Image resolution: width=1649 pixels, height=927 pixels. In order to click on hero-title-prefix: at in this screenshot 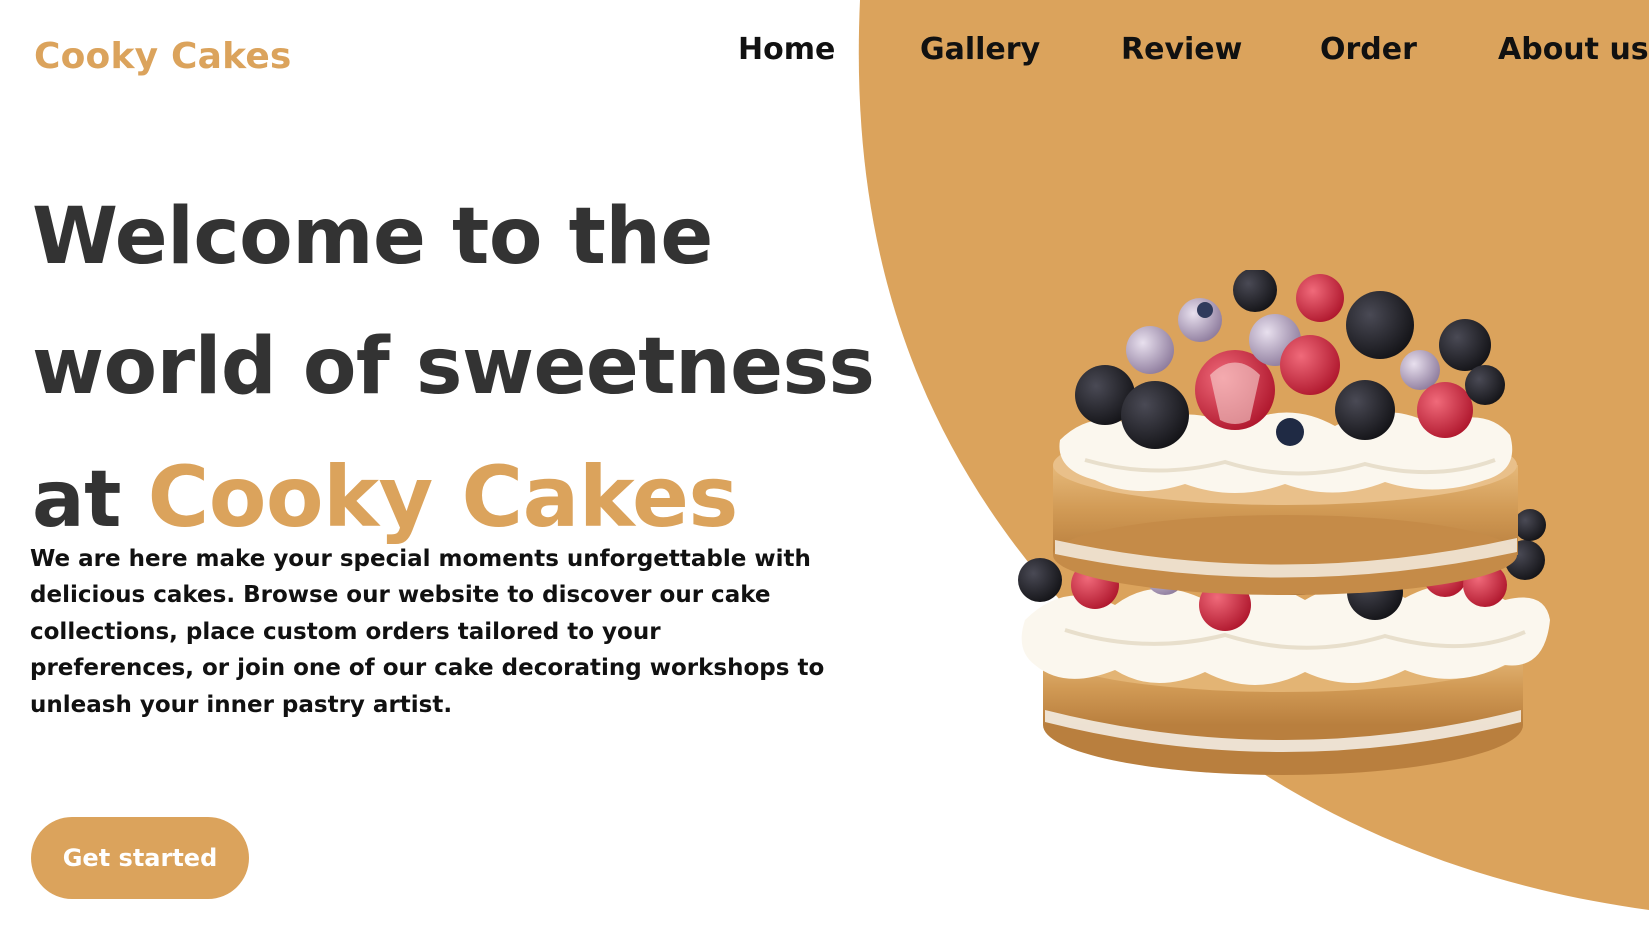, I will do `click(90, 500)`.